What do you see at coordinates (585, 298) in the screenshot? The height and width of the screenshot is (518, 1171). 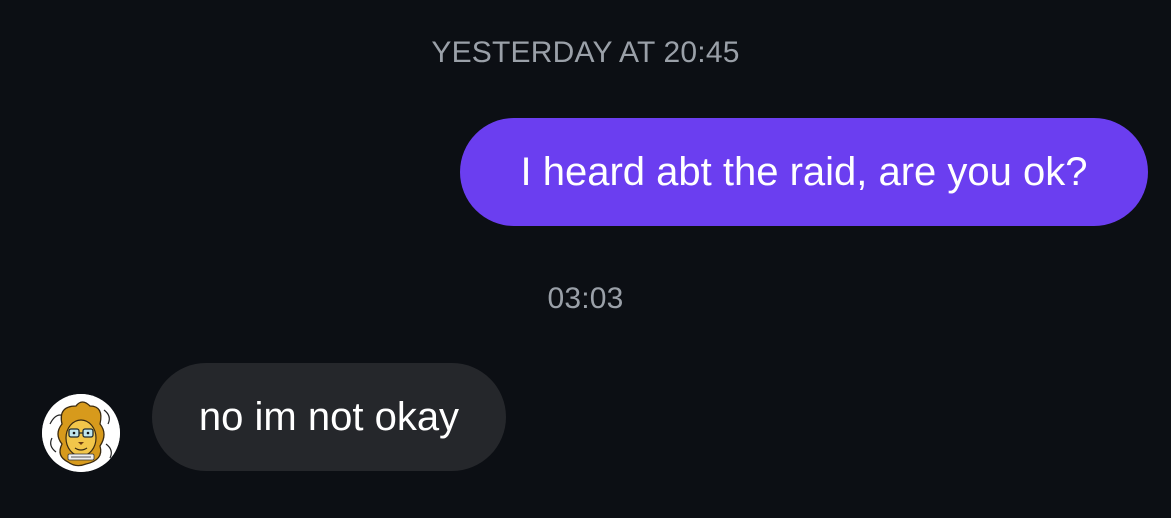 I see `message-timestamp: 03:03` at bounding box center [585, 298].